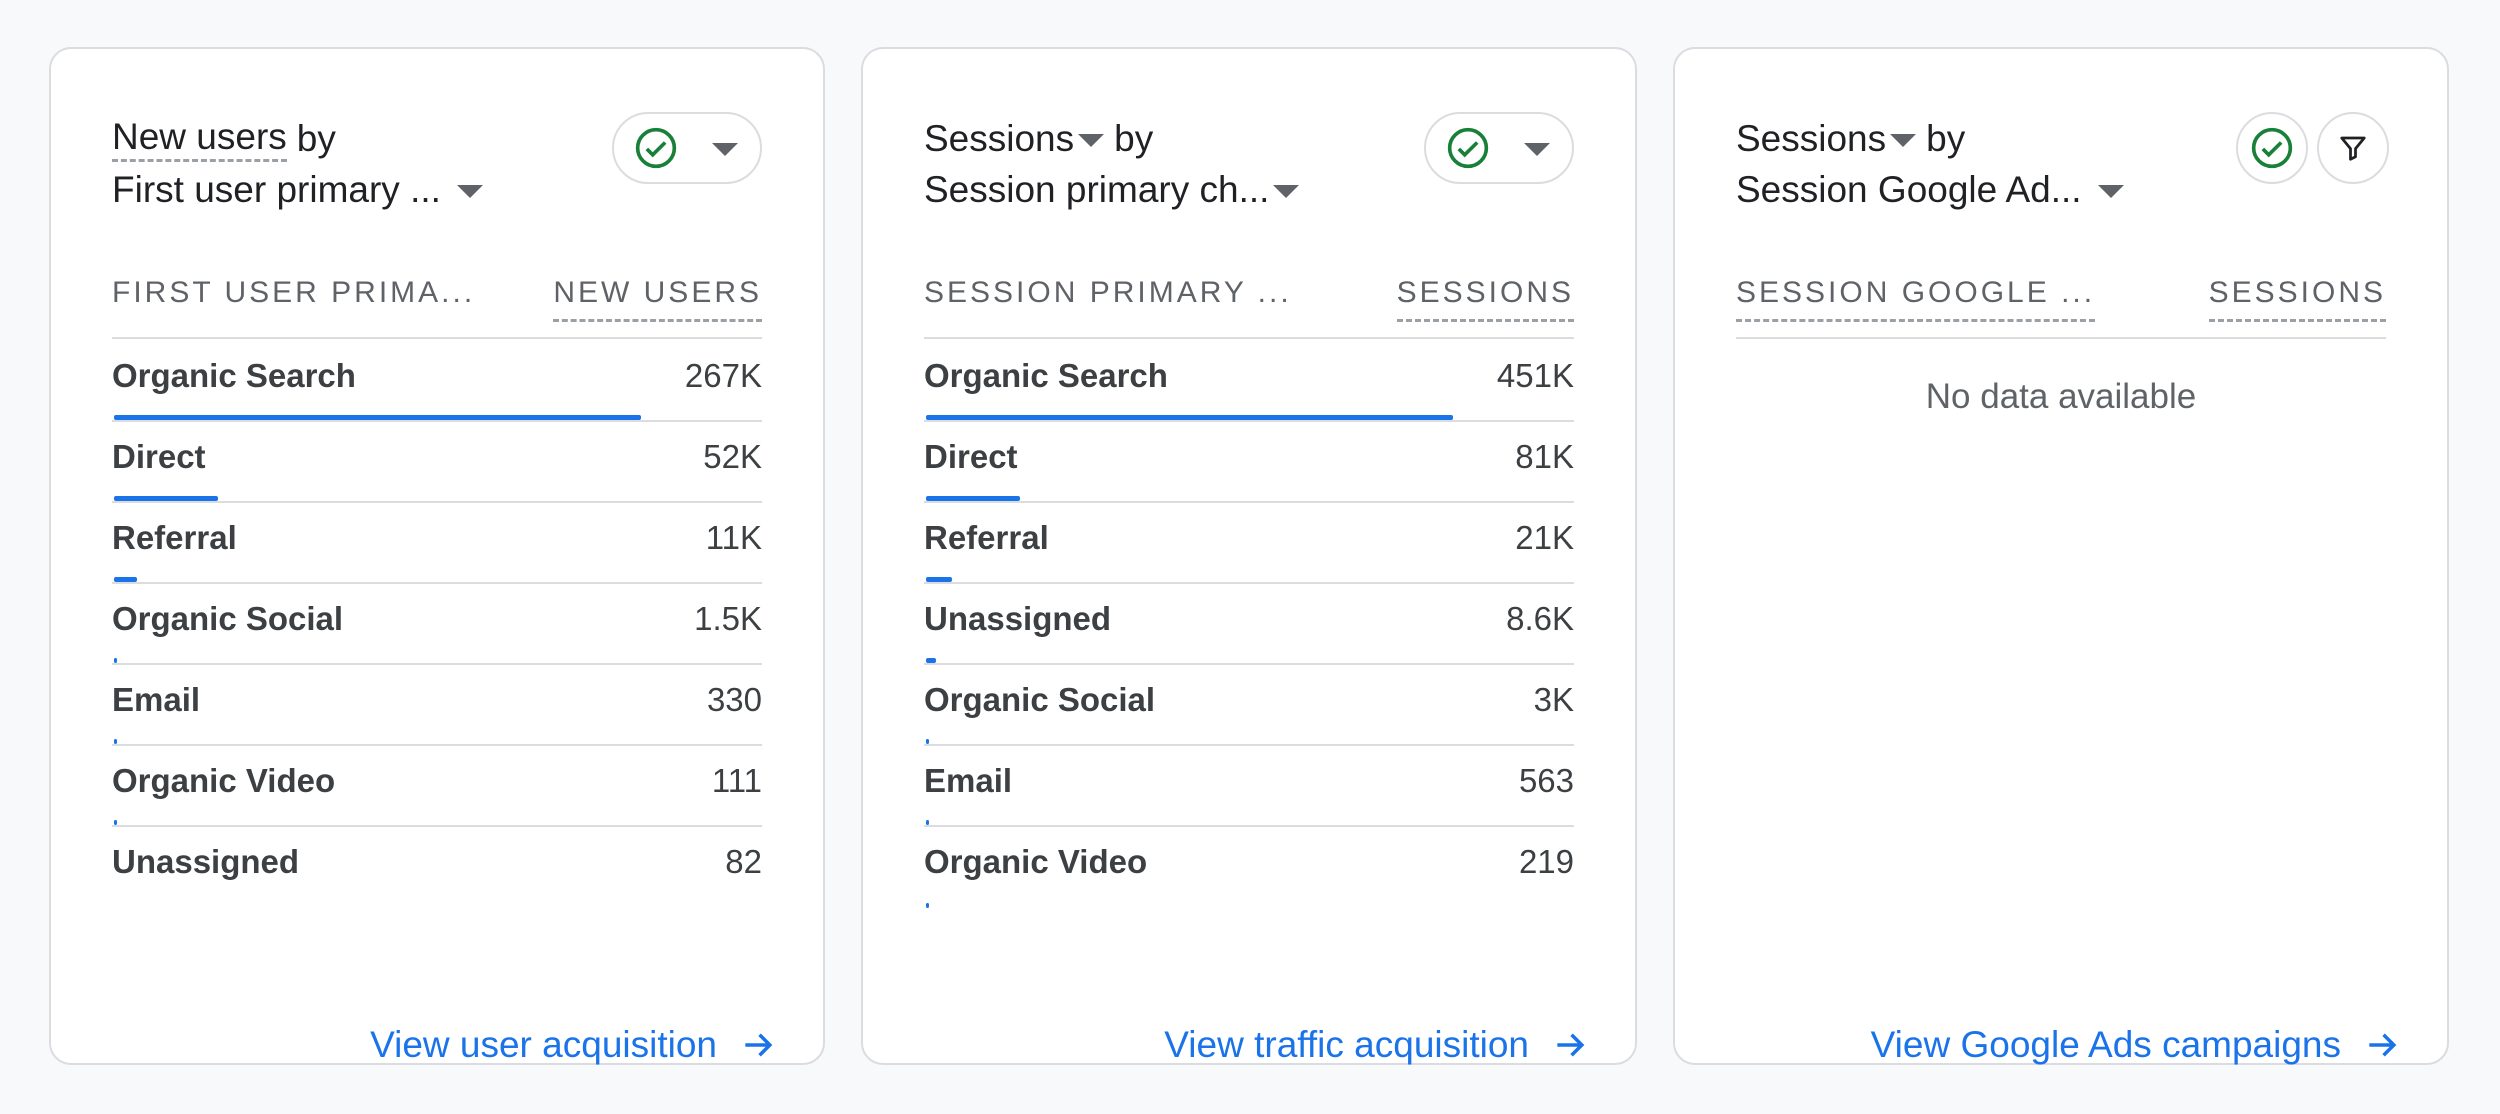 The image size is (2500, 1114). Describe the element at coordinates (1249, 543) in the screenshot. I see `table-row: Referral 21K` at that location.